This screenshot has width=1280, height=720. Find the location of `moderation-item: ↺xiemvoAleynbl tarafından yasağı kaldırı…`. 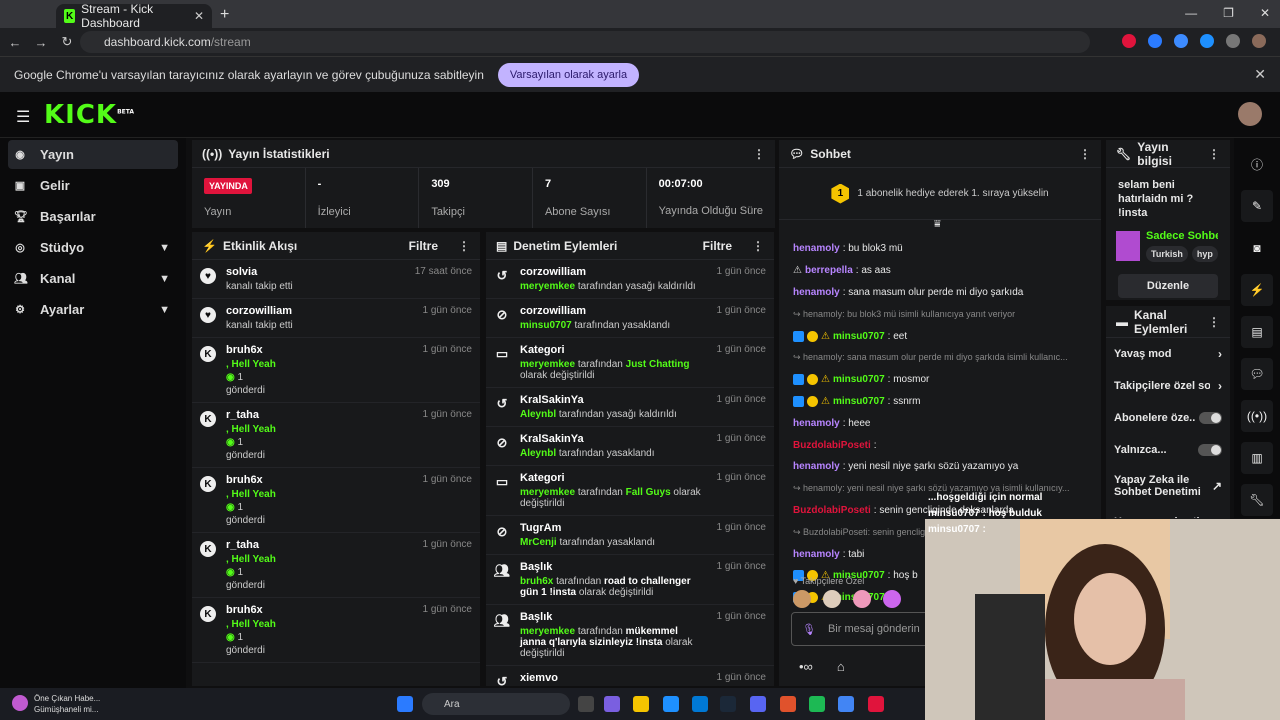

moderation-item: ↺xiemvoAleynbl tarafından yasağı kaldırı… is located at coordinates (630, 676).